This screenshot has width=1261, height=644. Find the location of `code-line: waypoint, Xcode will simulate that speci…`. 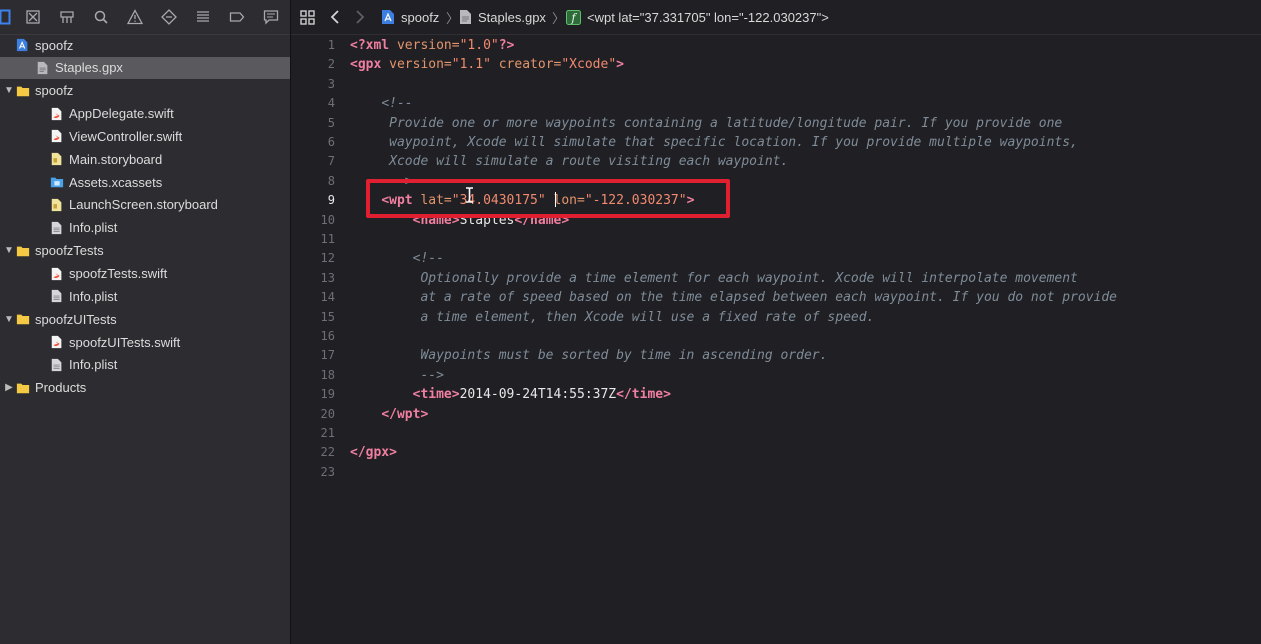

code-line: waypoint, Xcode will simulate that speci… is located at coordinates (714, 142).